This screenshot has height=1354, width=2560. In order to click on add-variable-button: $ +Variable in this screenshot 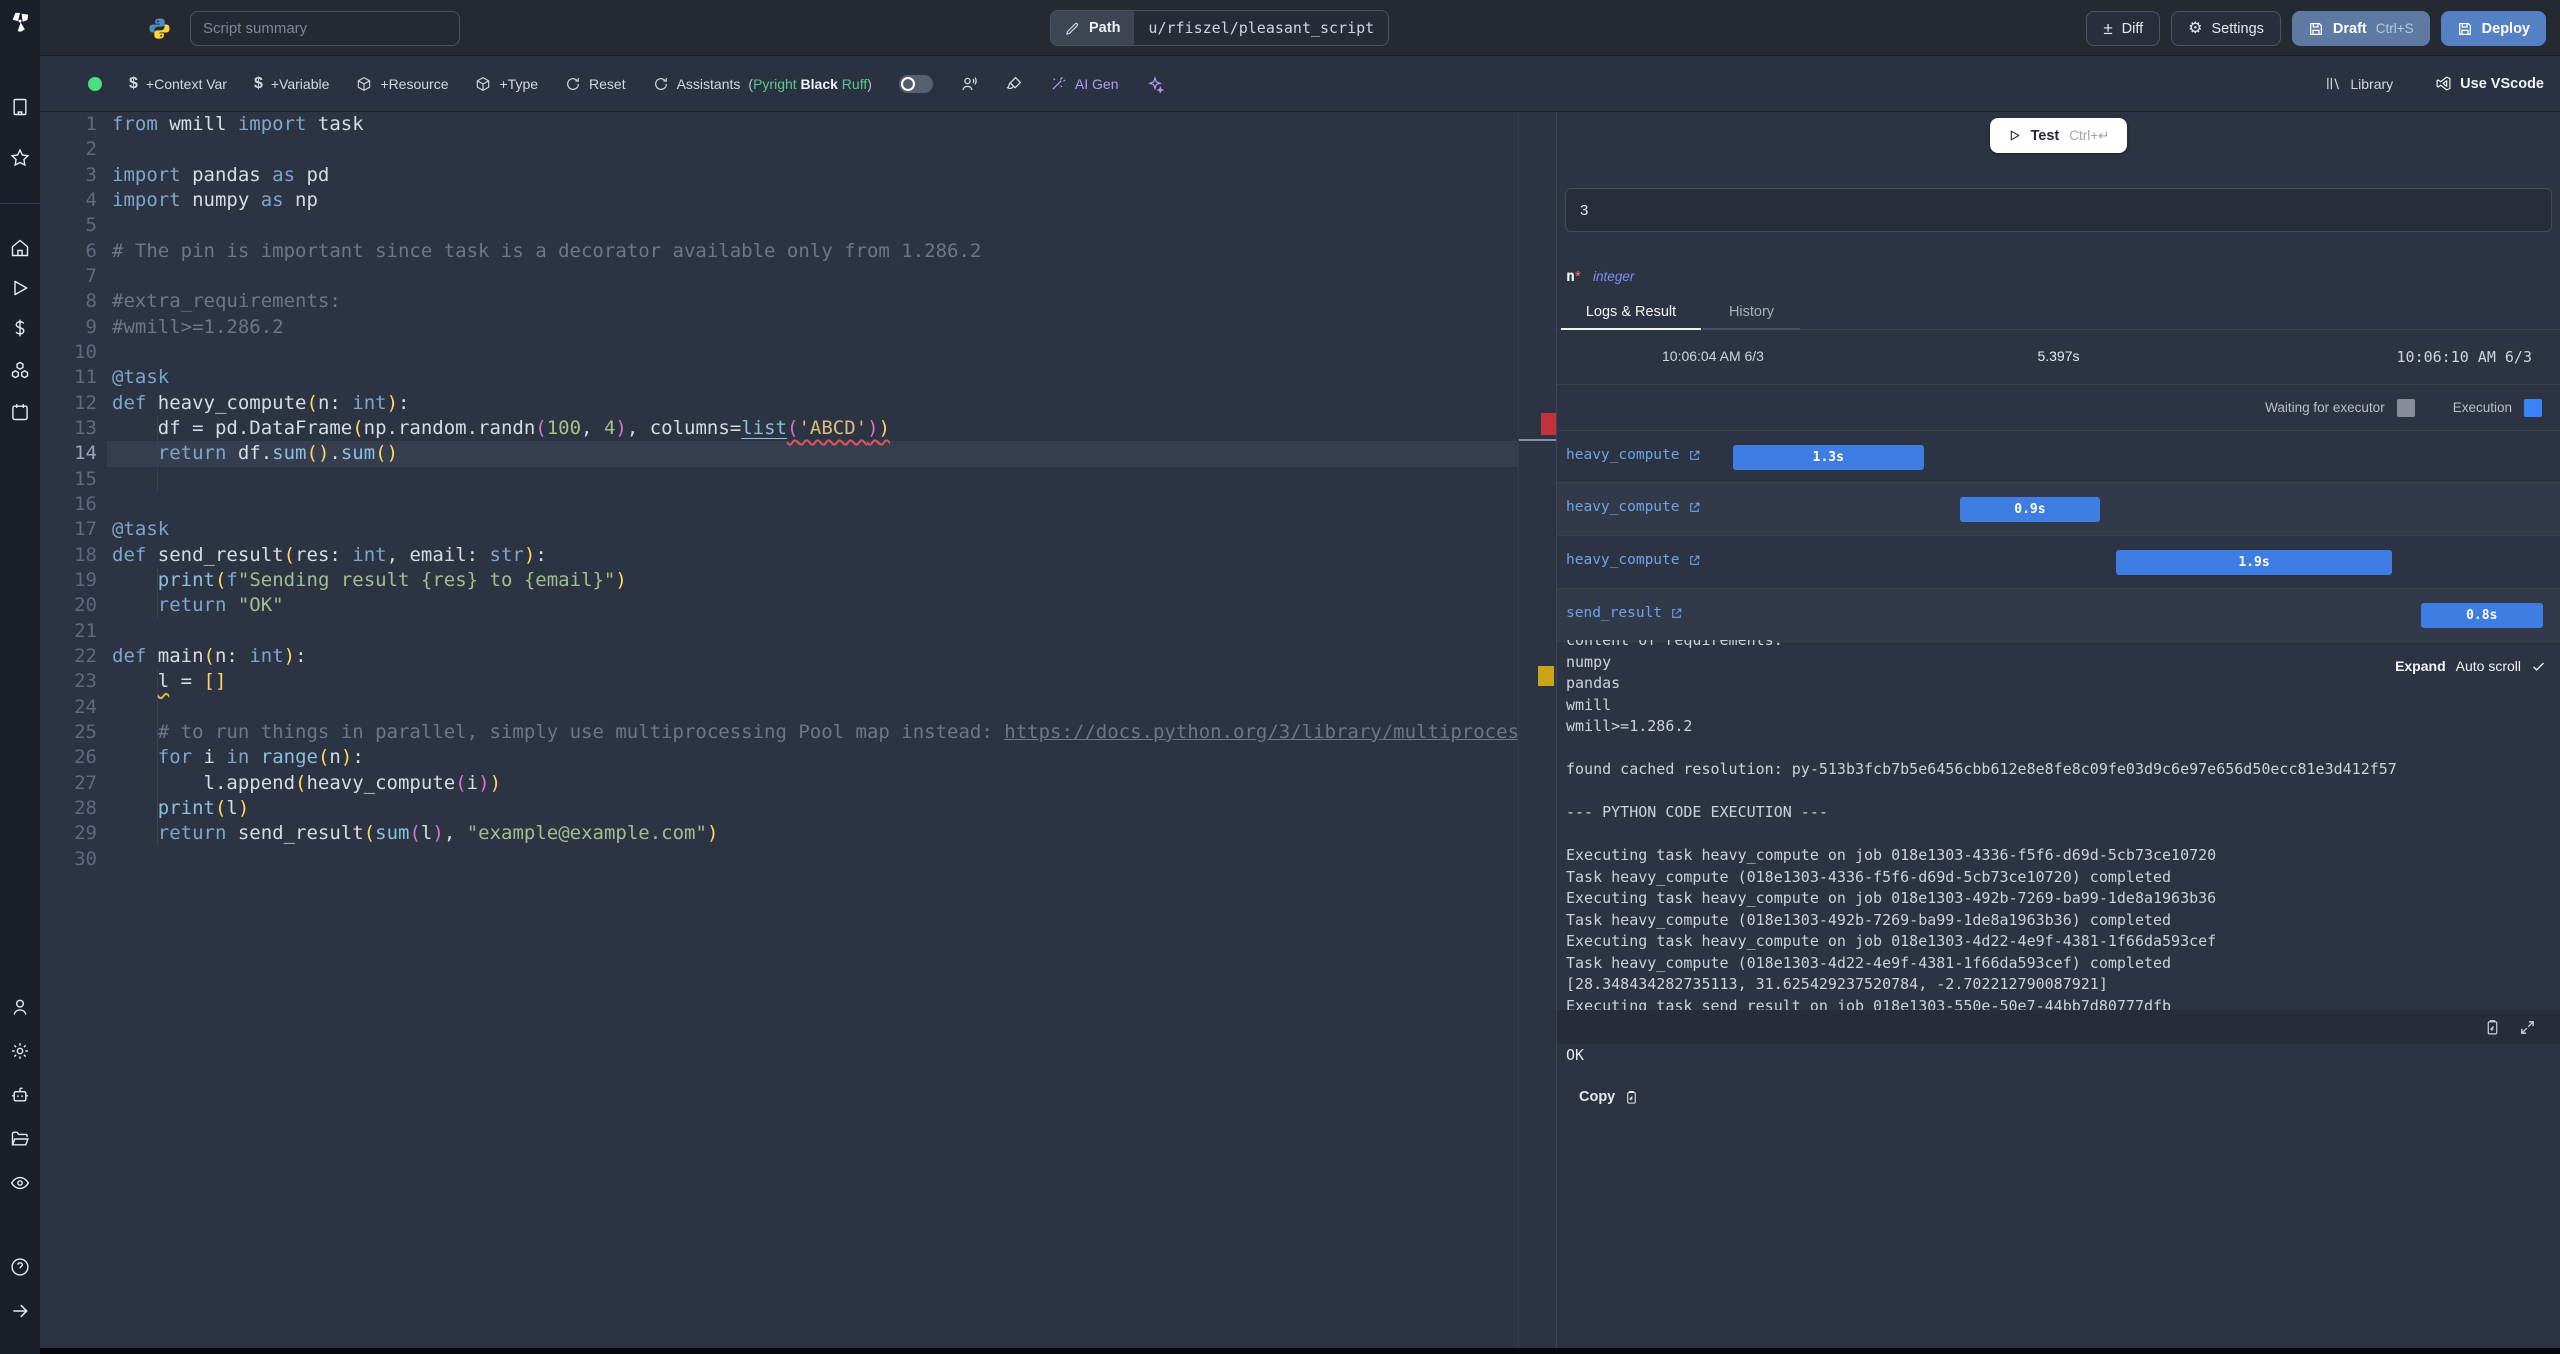, I will do `click(291, 84)`.